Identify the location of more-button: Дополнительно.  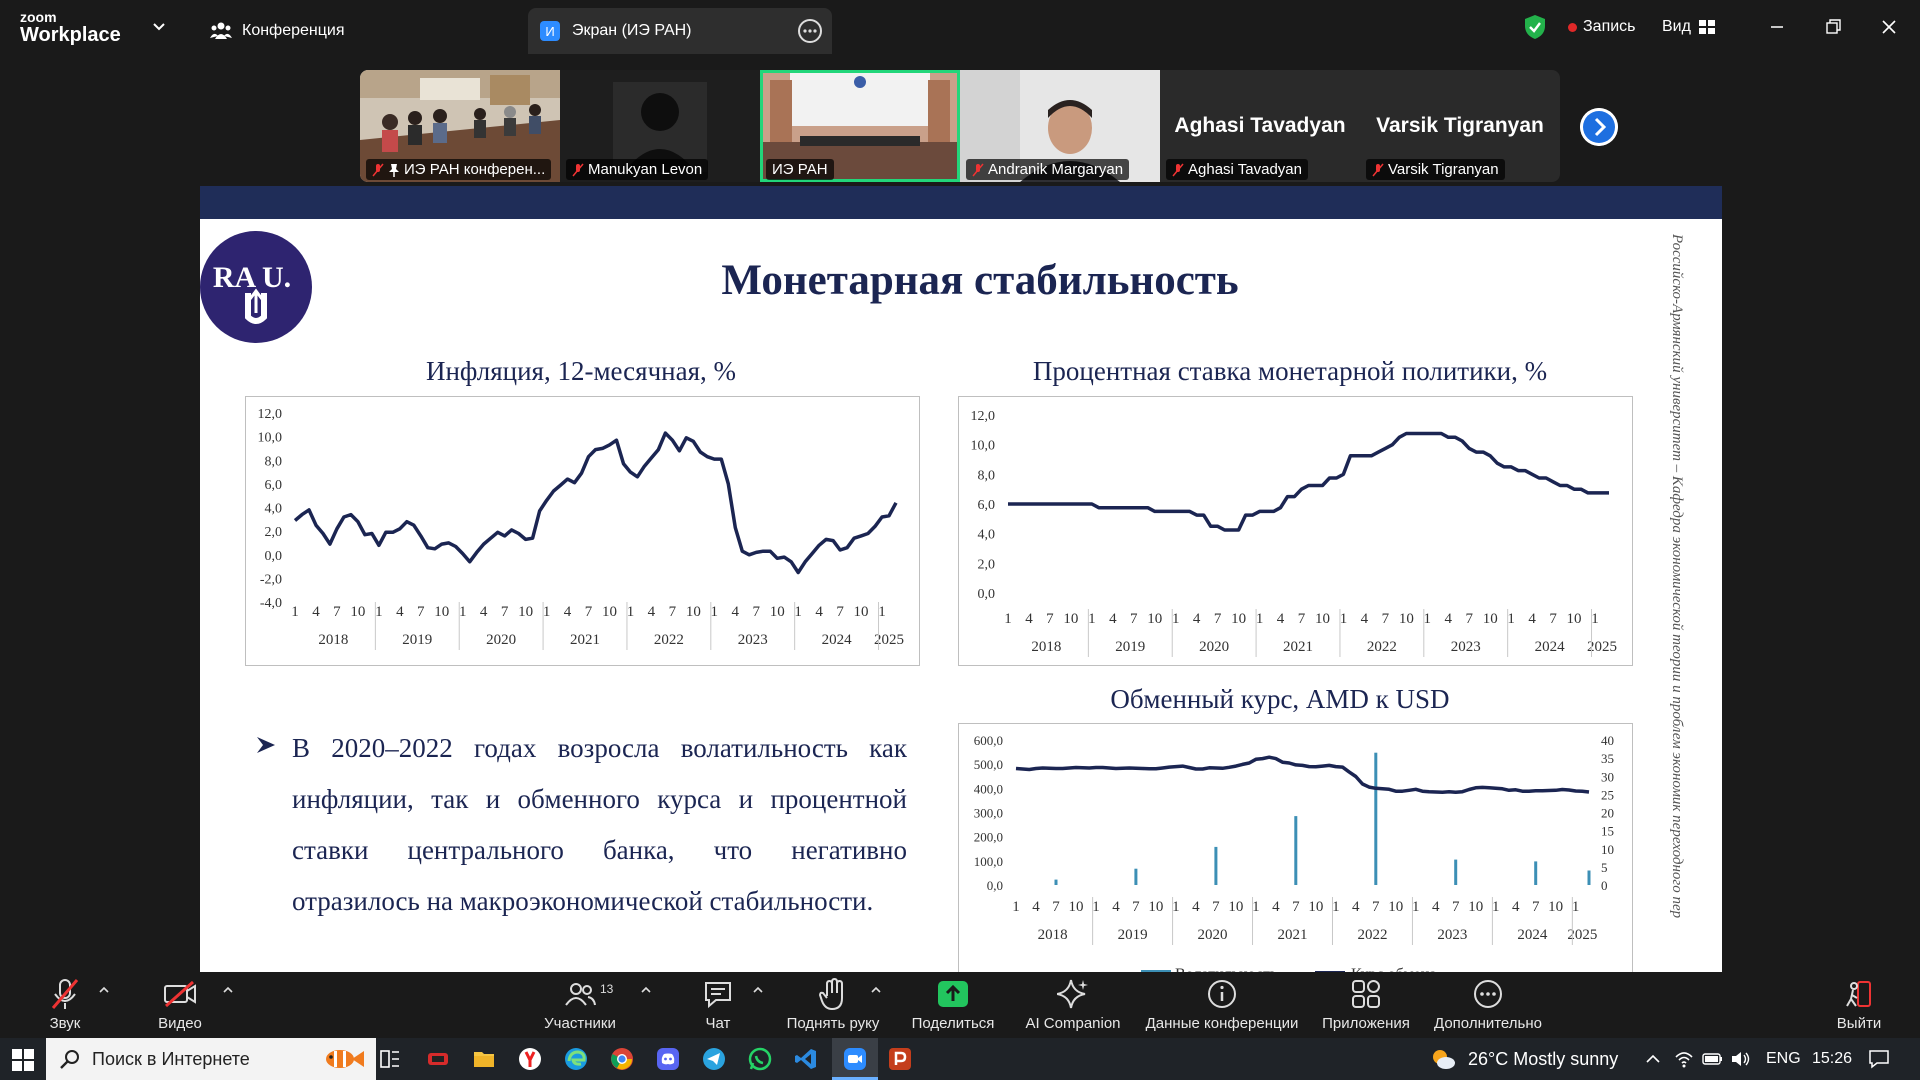
(1488, 1005).